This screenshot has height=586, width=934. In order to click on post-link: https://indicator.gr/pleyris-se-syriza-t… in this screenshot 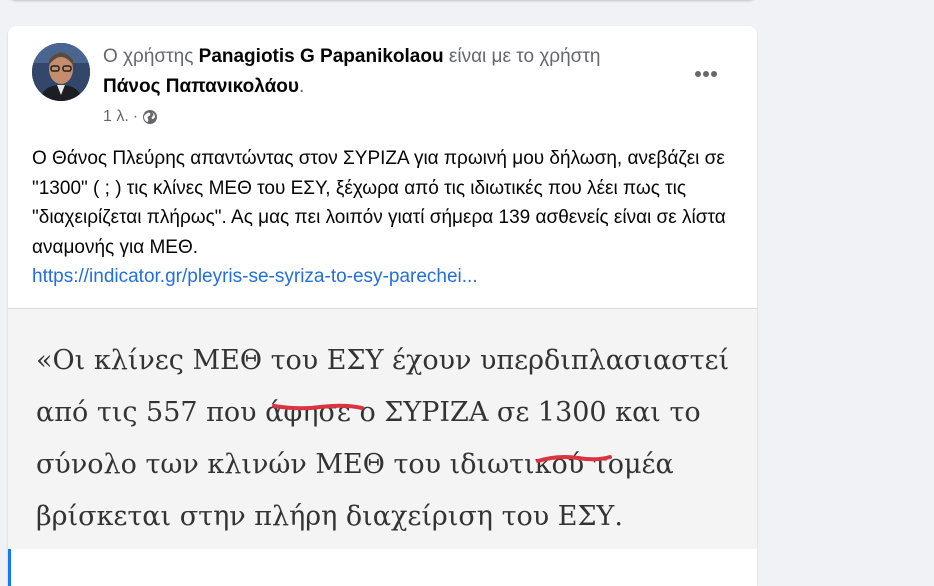, I will do `click(382, 277)`.